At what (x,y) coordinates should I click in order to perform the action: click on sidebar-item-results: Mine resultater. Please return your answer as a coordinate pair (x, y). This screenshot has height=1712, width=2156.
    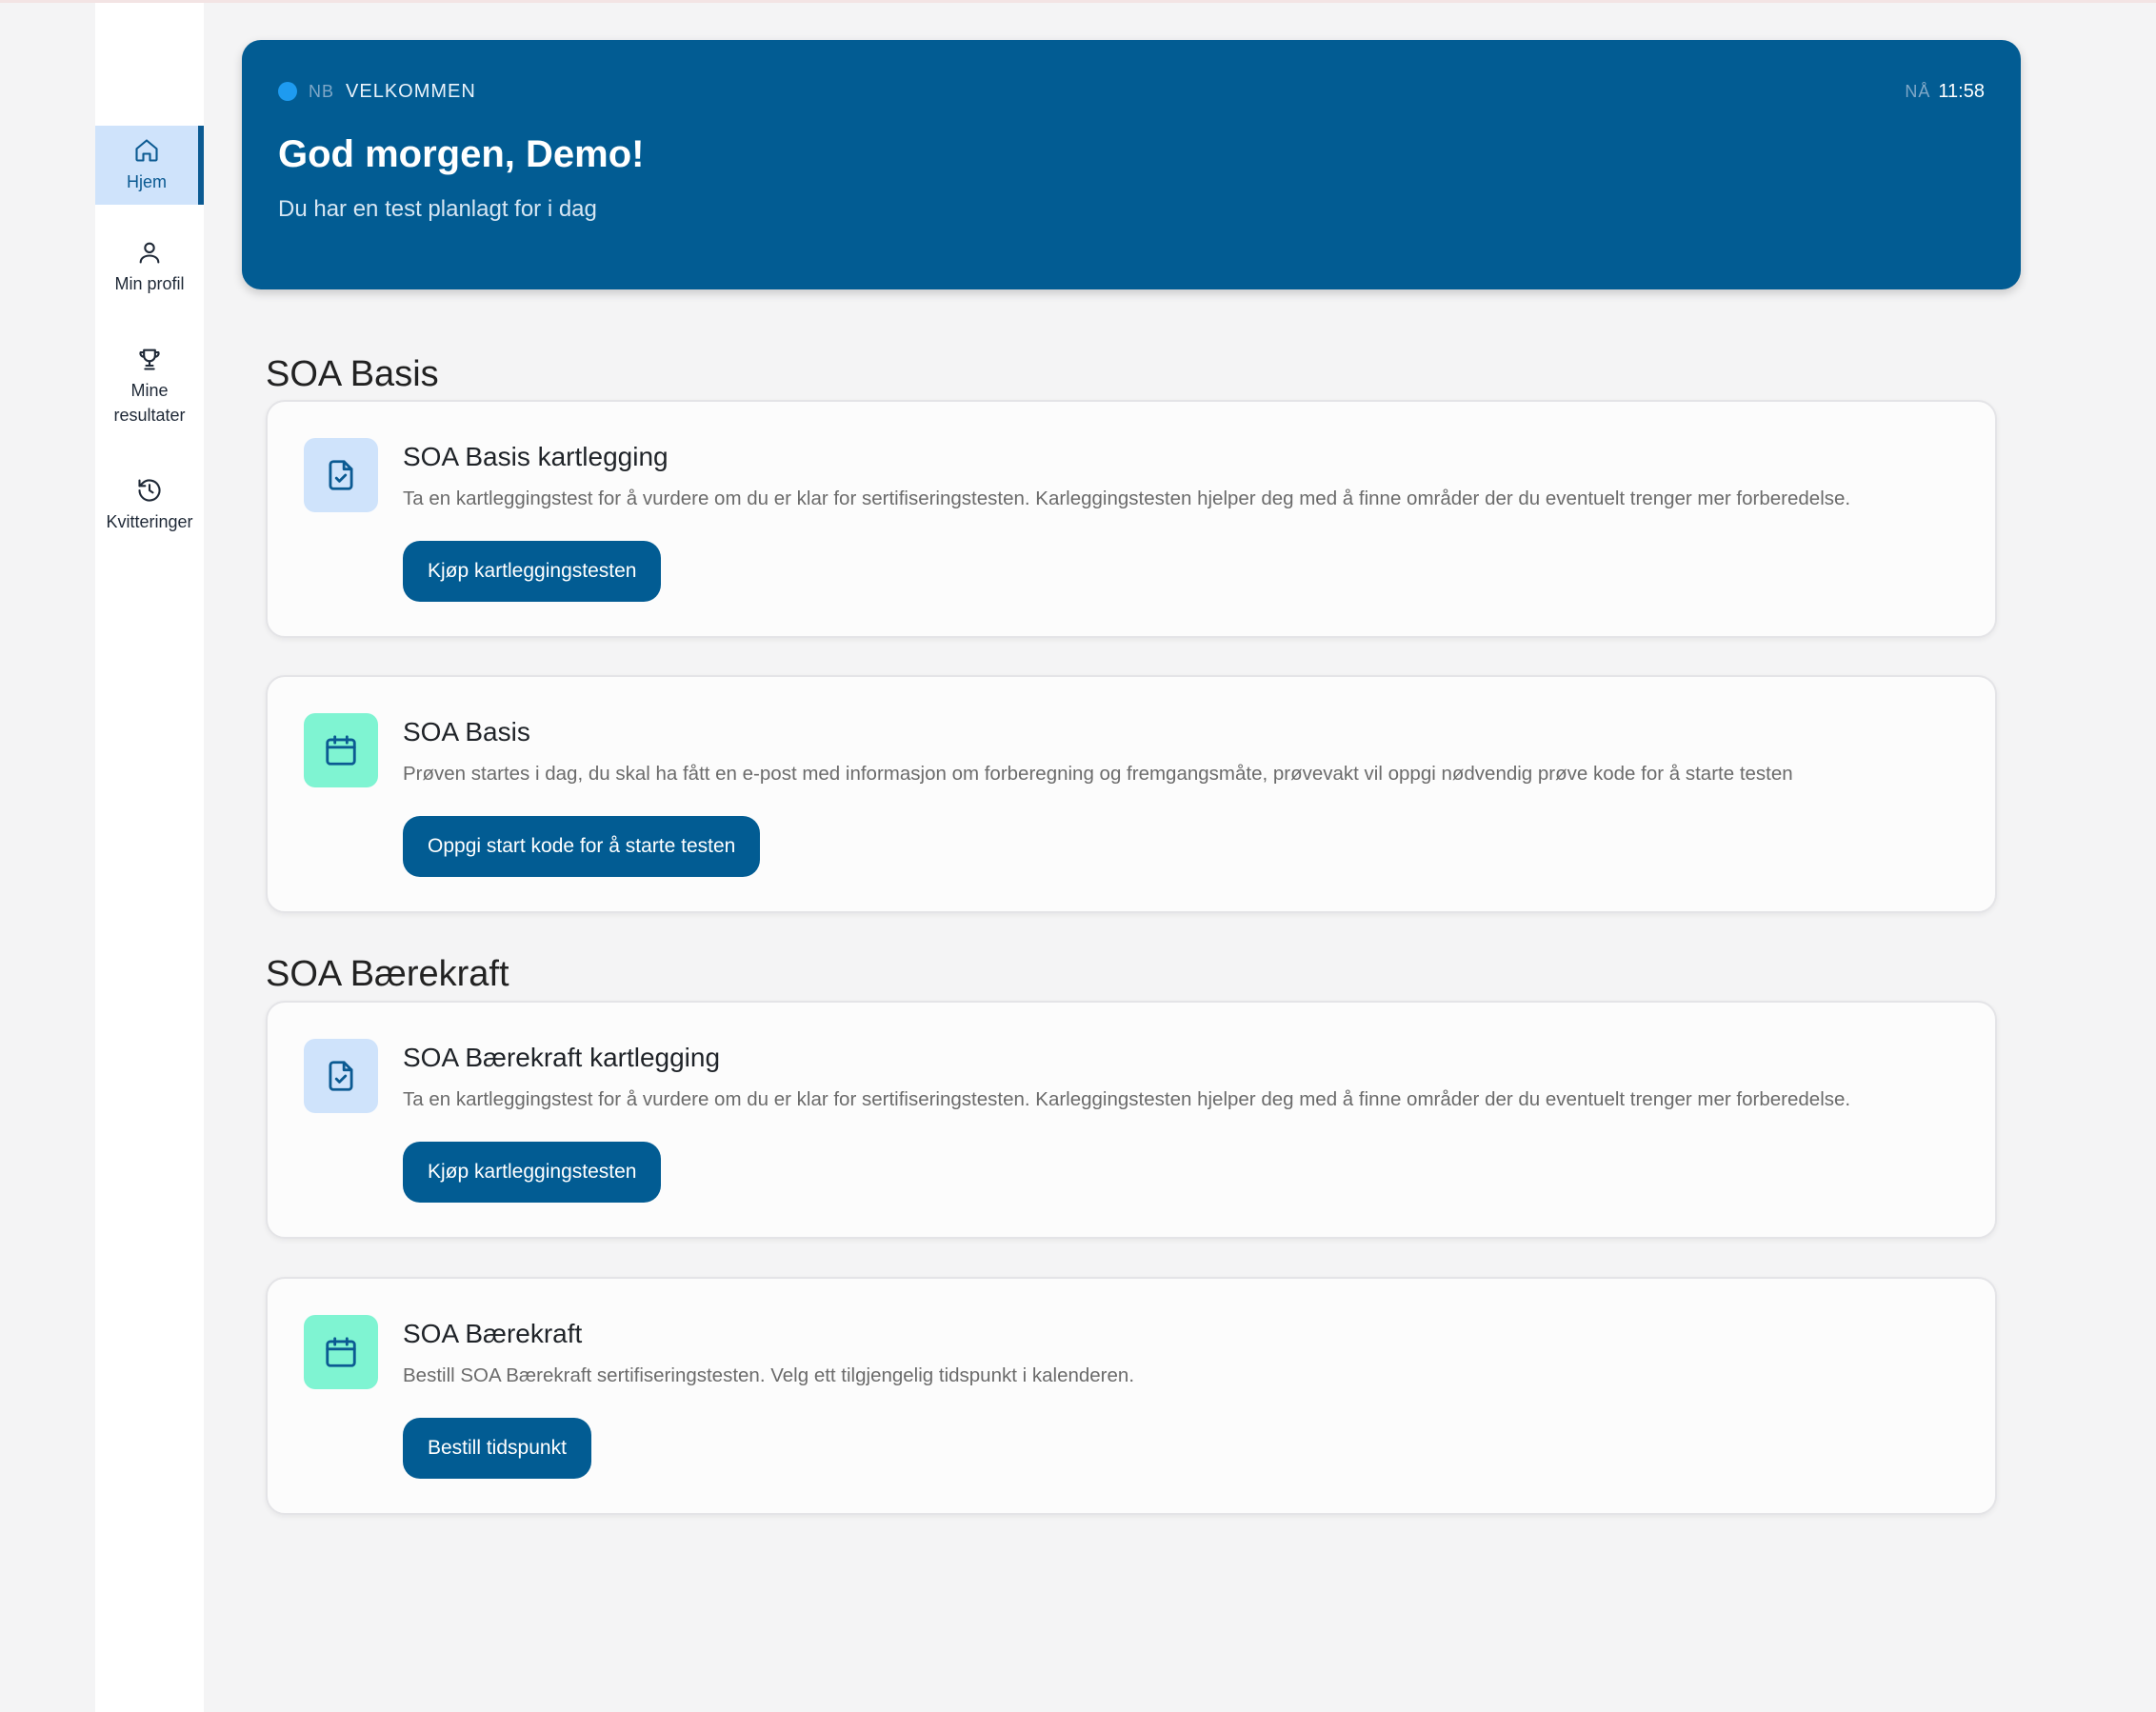
    Looking at the image, I should click on (150, 386).